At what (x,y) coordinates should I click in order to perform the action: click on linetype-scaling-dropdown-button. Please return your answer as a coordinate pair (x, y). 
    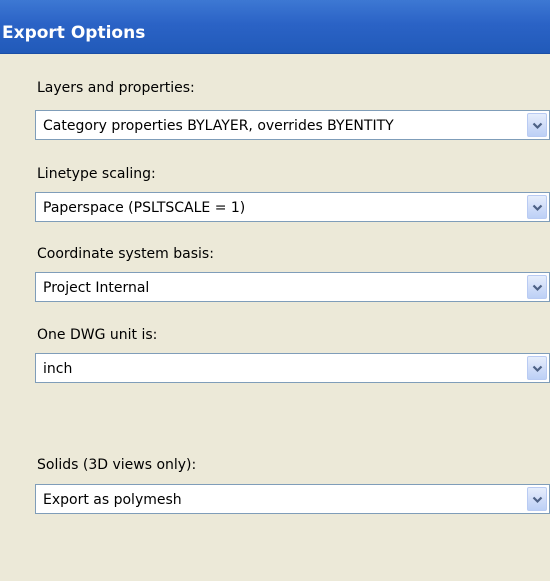
    Looking at the image, I should click on (537, 207).